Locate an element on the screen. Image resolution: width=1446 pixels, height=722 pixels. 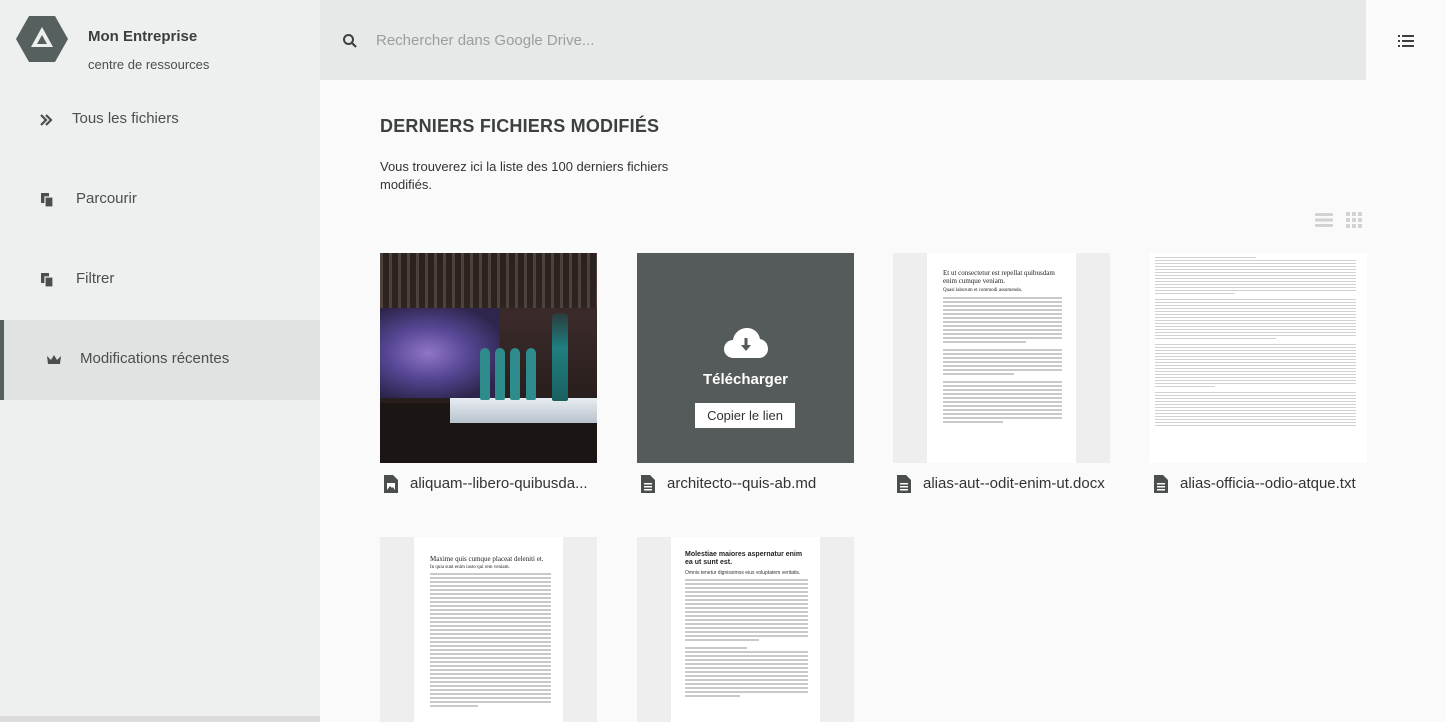
menu-button is located at coordinates (1406, 40).